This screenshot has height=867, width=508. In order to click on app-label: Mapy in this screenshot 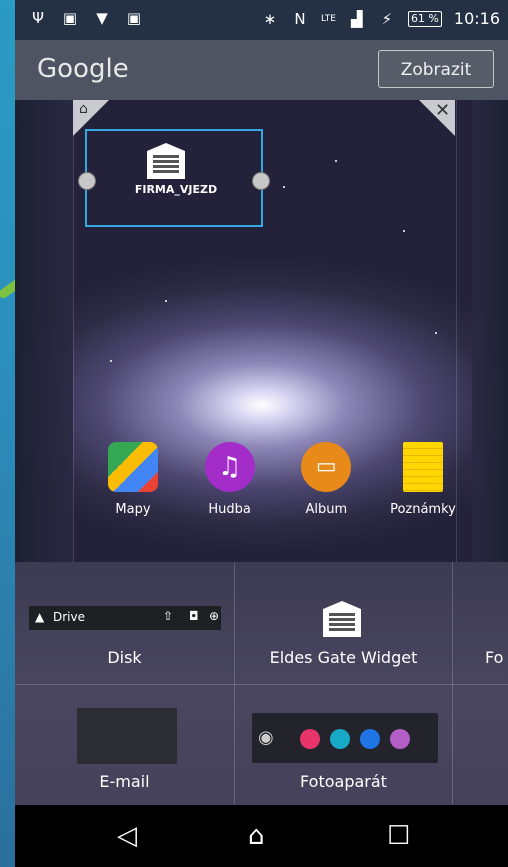, I will do `click(133, 509)`.